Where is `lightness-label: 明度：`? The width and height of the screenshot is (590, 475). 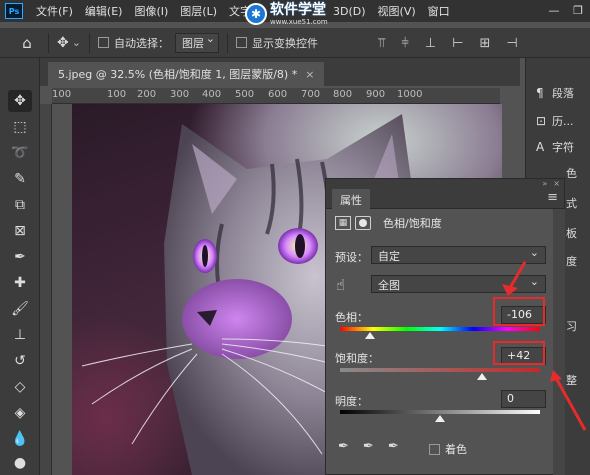 lightness-label: 明度： is located at coordinates (351, 401).